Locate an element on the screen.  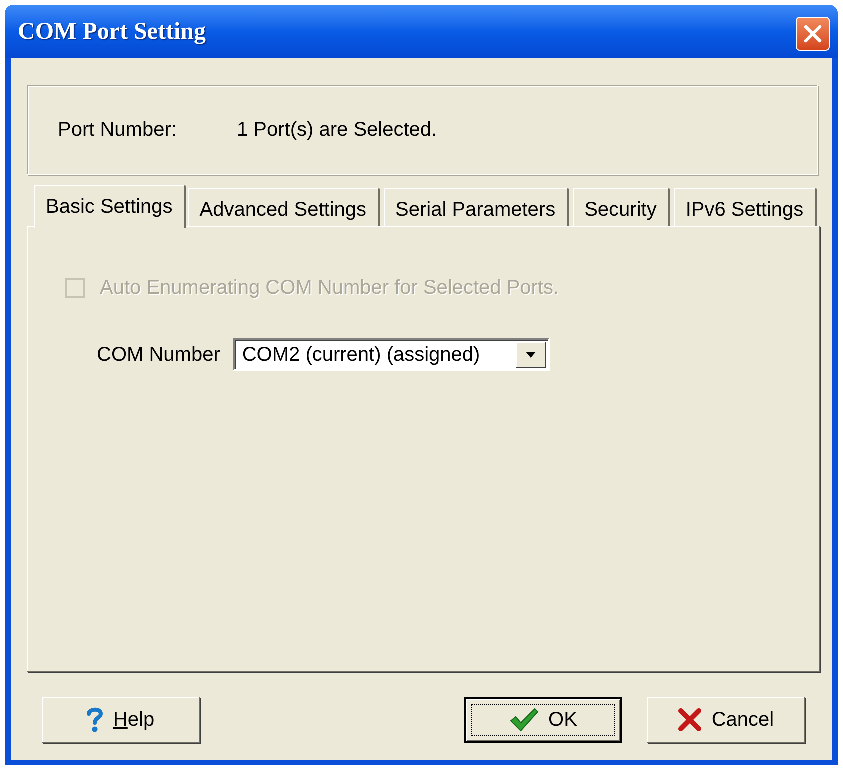
caret-icon is located at coordinates (531, 355).